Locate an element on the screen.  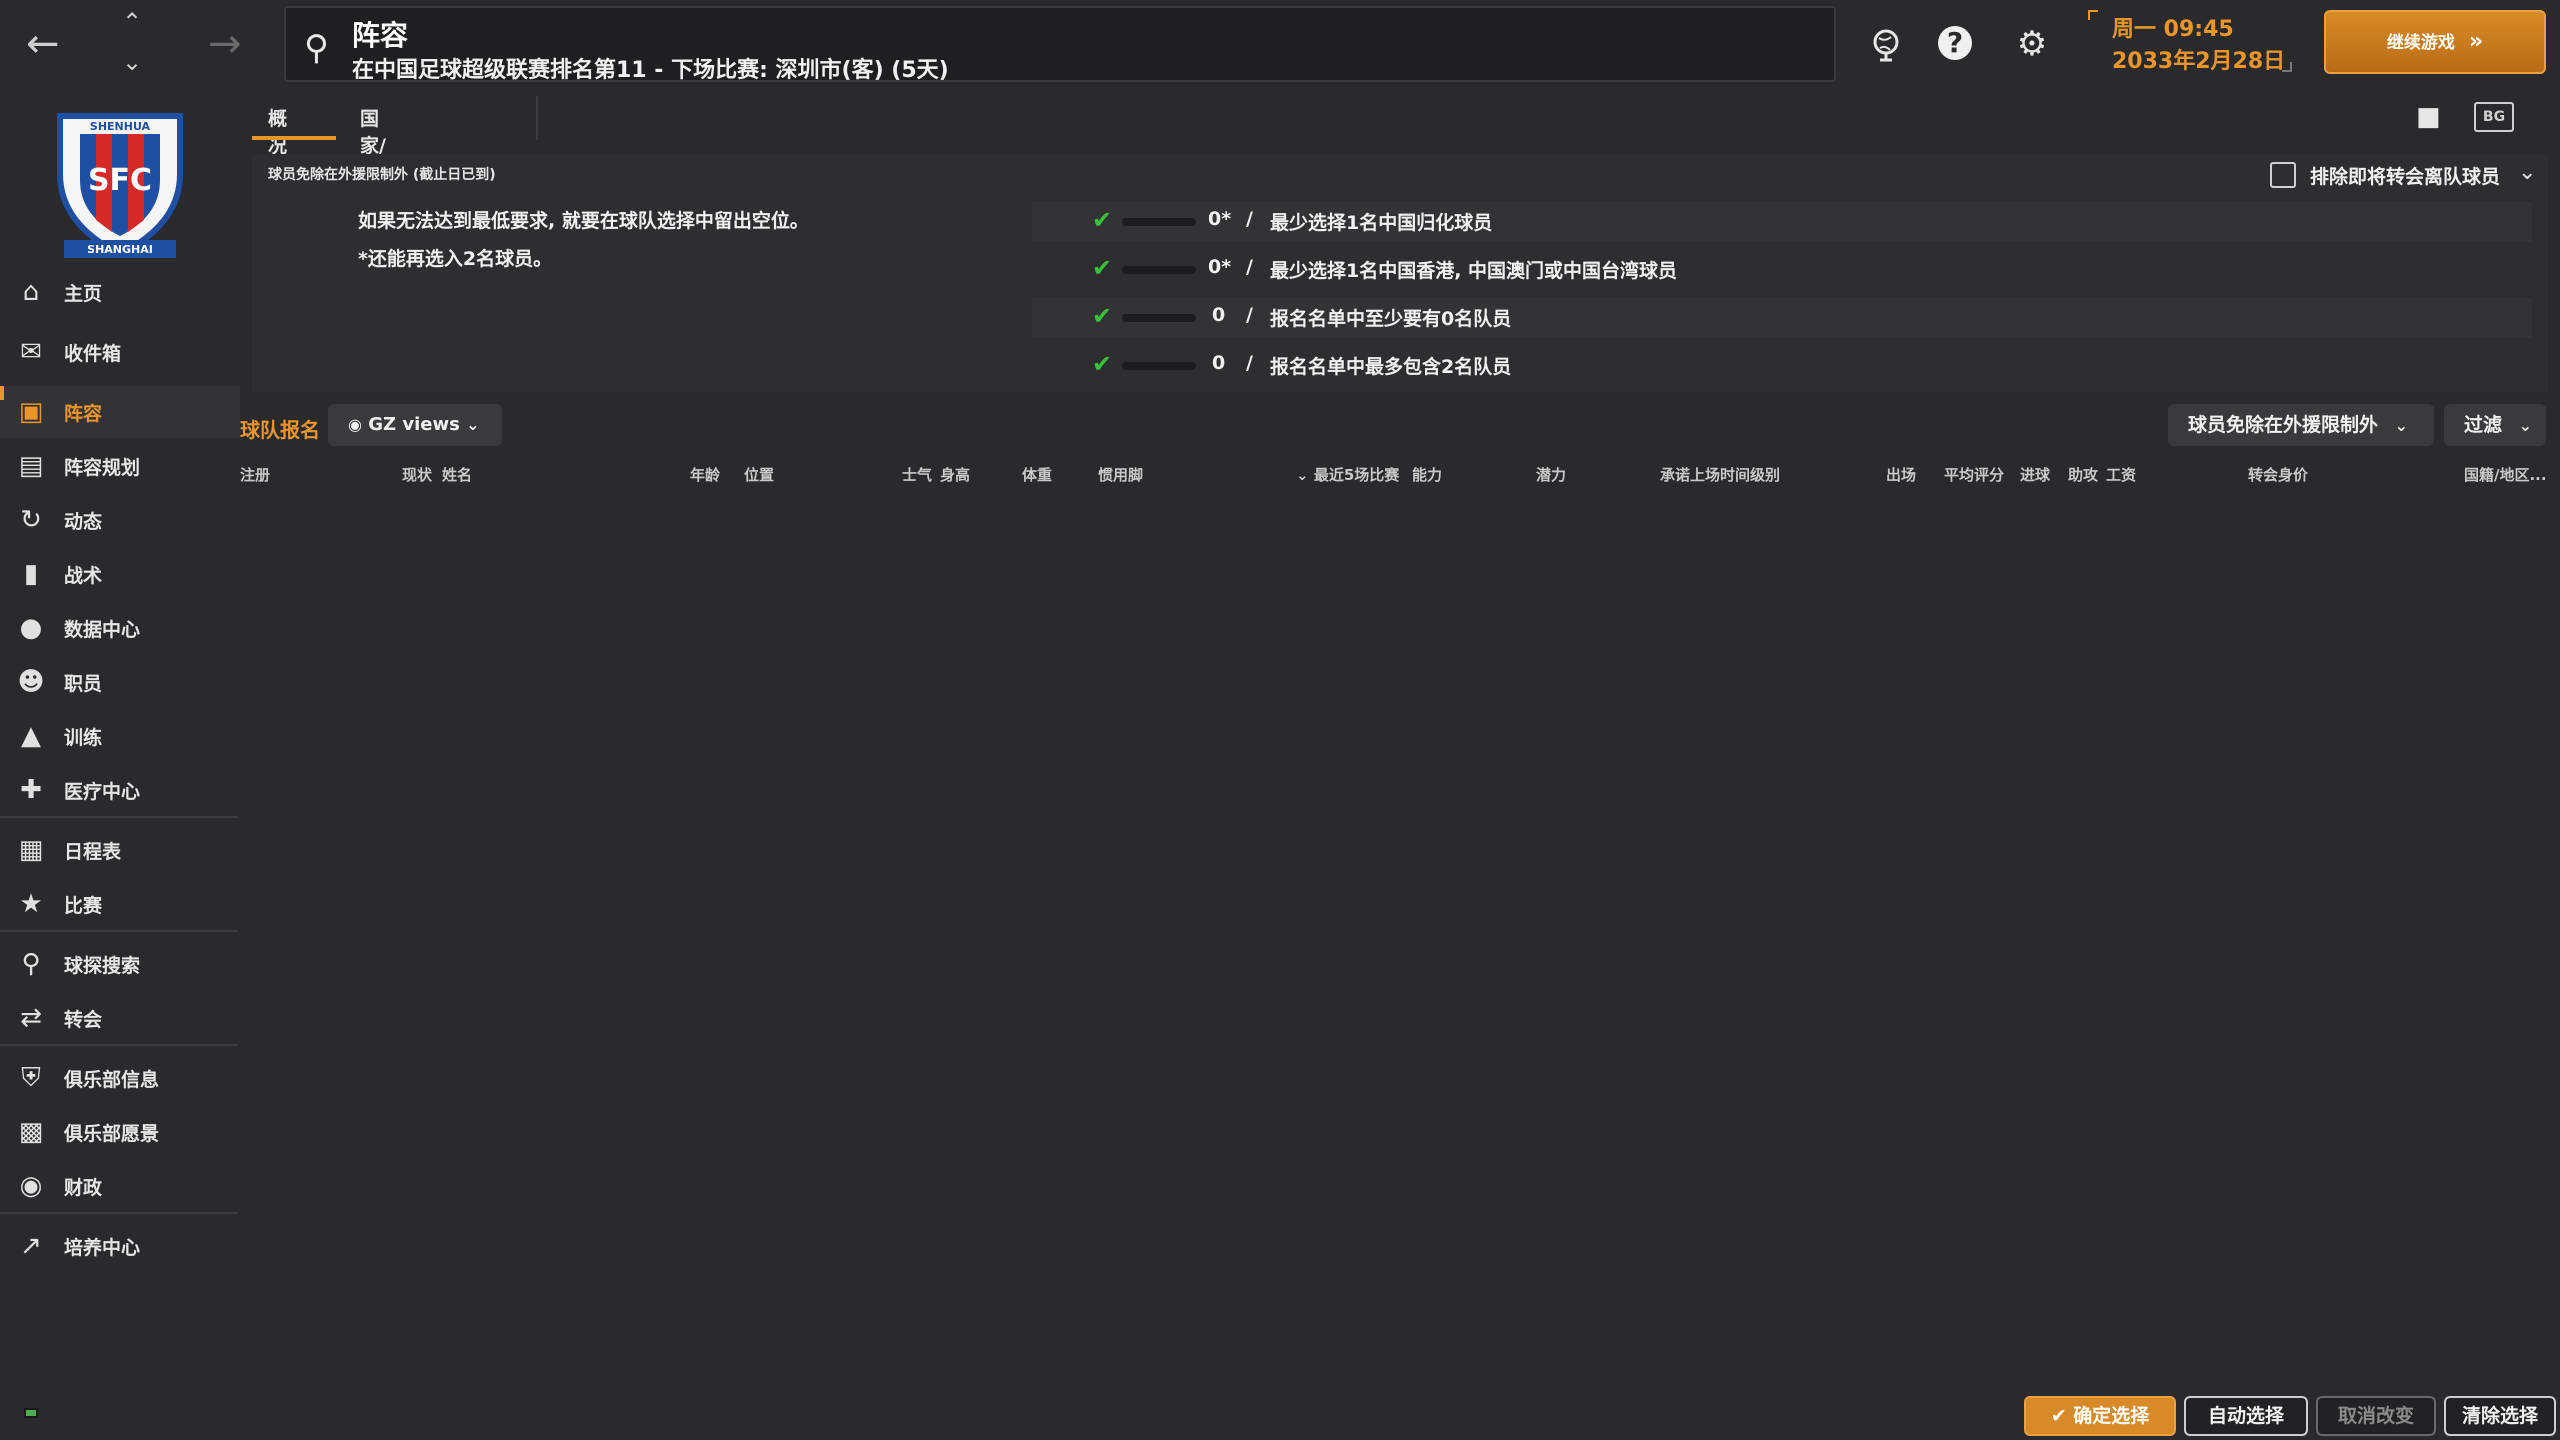
sidebar-item-staff: ☻ 职员 is located at coordinates (120, 682).